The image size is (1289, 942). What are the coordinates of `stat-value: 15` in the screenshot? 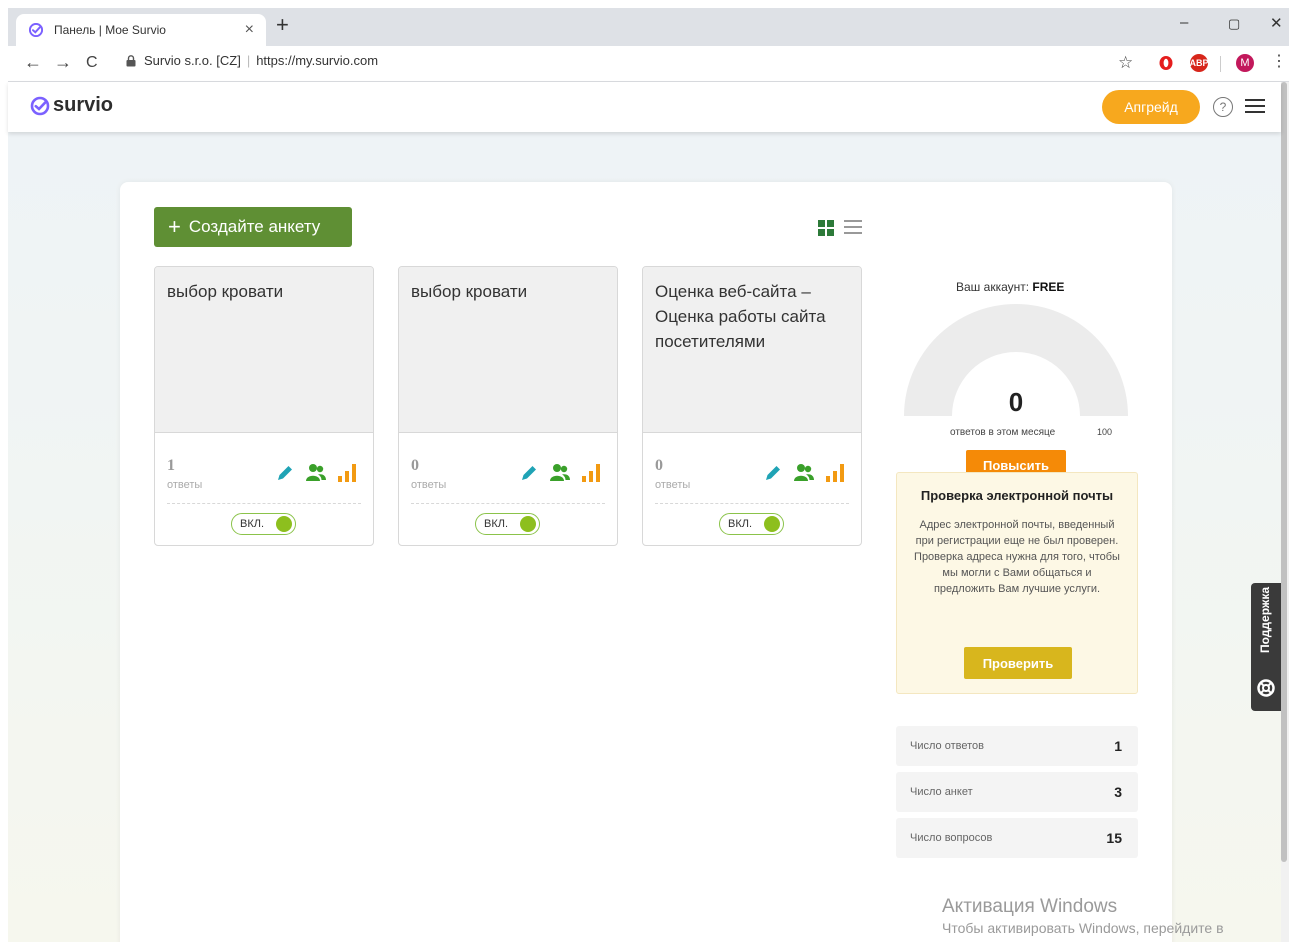 It's located at (1114, 838).